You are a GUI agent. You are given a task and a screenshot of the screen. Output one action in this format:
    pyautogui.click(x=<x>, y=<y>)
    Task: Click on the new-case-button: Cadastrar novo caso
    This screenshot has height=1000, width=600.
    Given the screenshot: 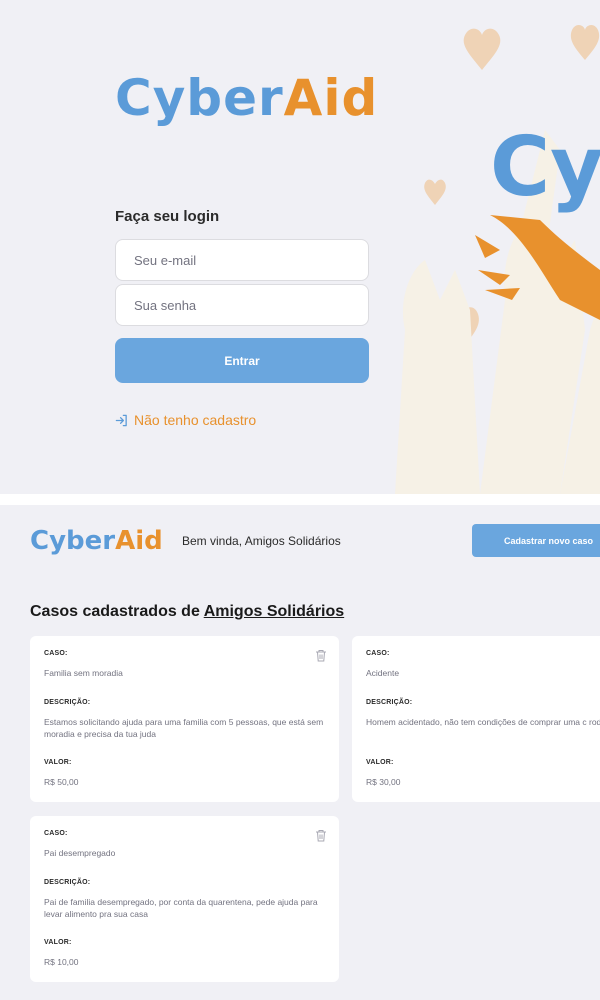 What is the action you would take?
    pyautogui.click(x=536, y=540)
    